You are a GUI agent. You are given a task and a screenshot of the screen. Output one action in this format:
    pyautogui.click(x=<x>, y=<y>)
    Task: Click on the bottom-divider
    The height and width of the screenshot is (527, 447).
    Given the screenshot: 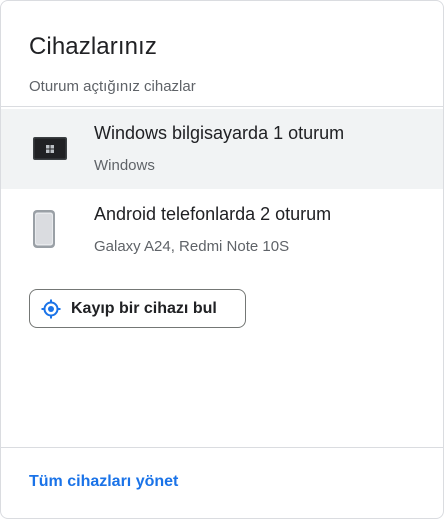 What is the action you would take?
    pyautogui.click(x=222, y=447)
    